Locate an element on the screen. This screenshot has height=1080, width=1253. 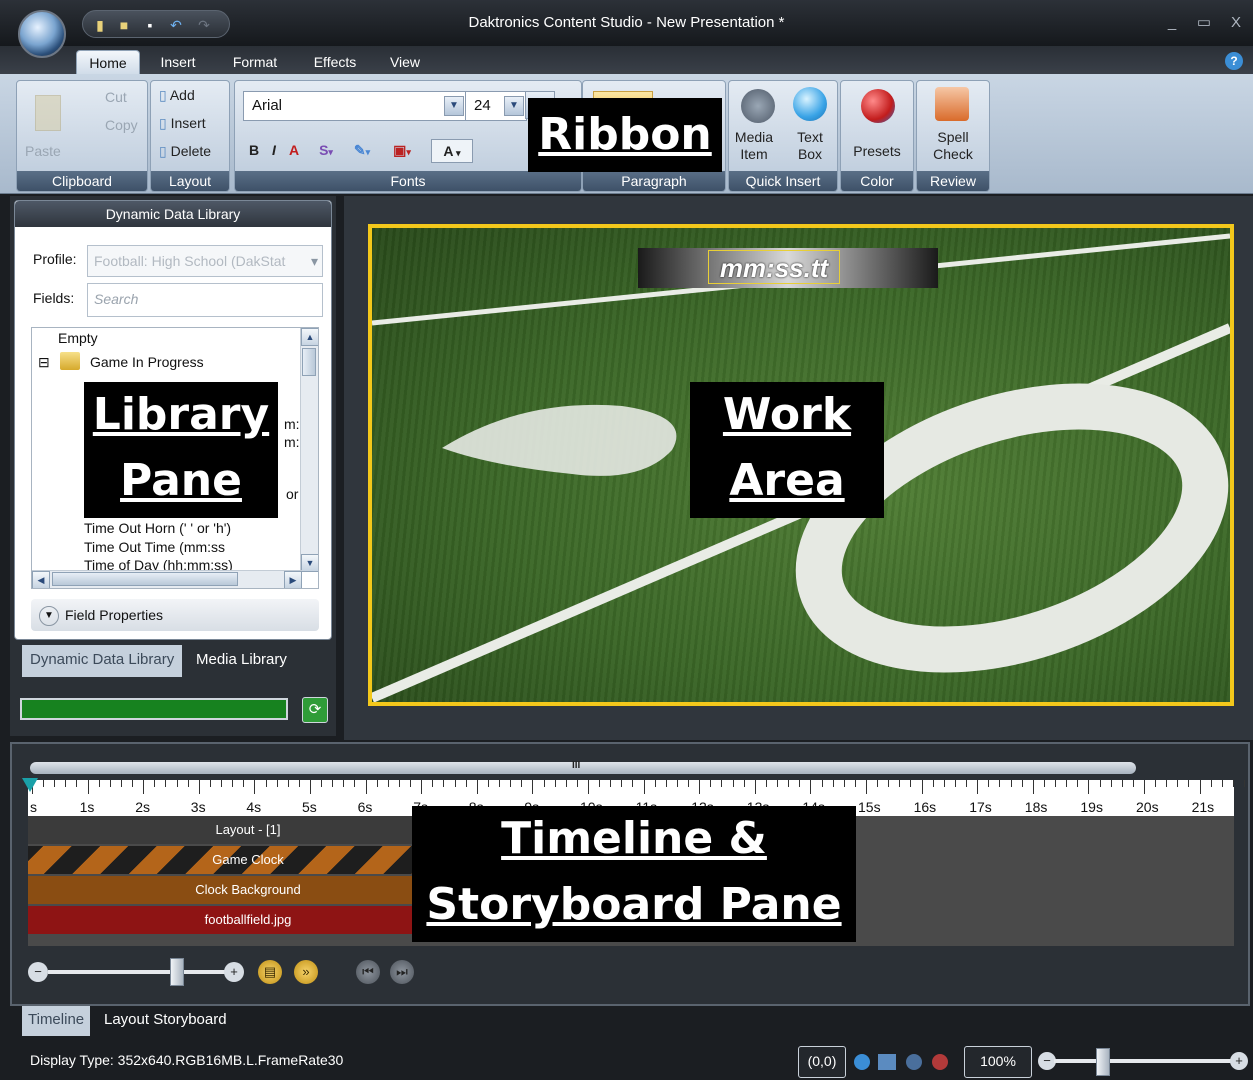
highlight-button: ✎▾ is located at coordinates (362, 150).